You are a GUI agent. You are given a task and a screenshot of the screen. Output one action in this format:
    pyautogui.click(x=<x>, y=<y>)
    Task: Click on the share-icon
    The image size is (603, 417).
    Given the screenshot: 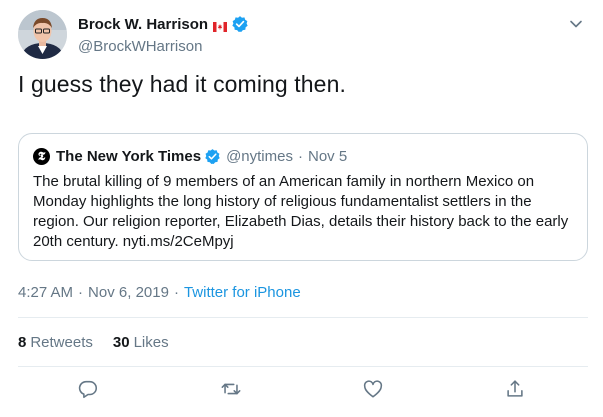 What is the action you would take?
    pyautogui.click(x=517, y=391)
    